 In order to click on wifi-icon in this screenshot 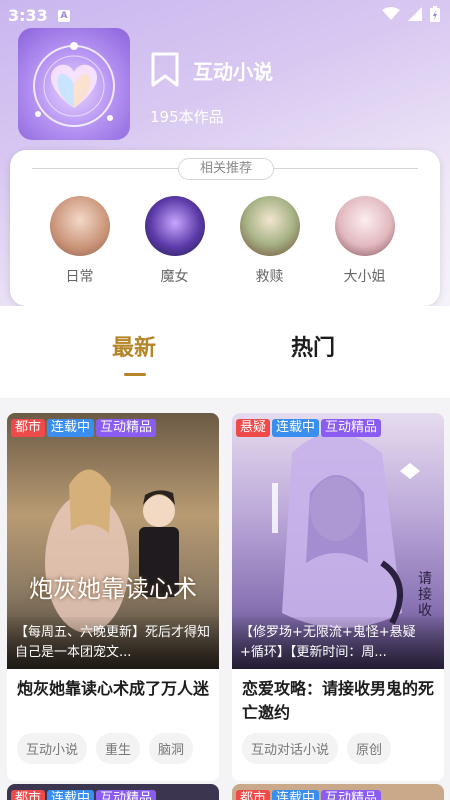, I will do `click(391, 13)`.